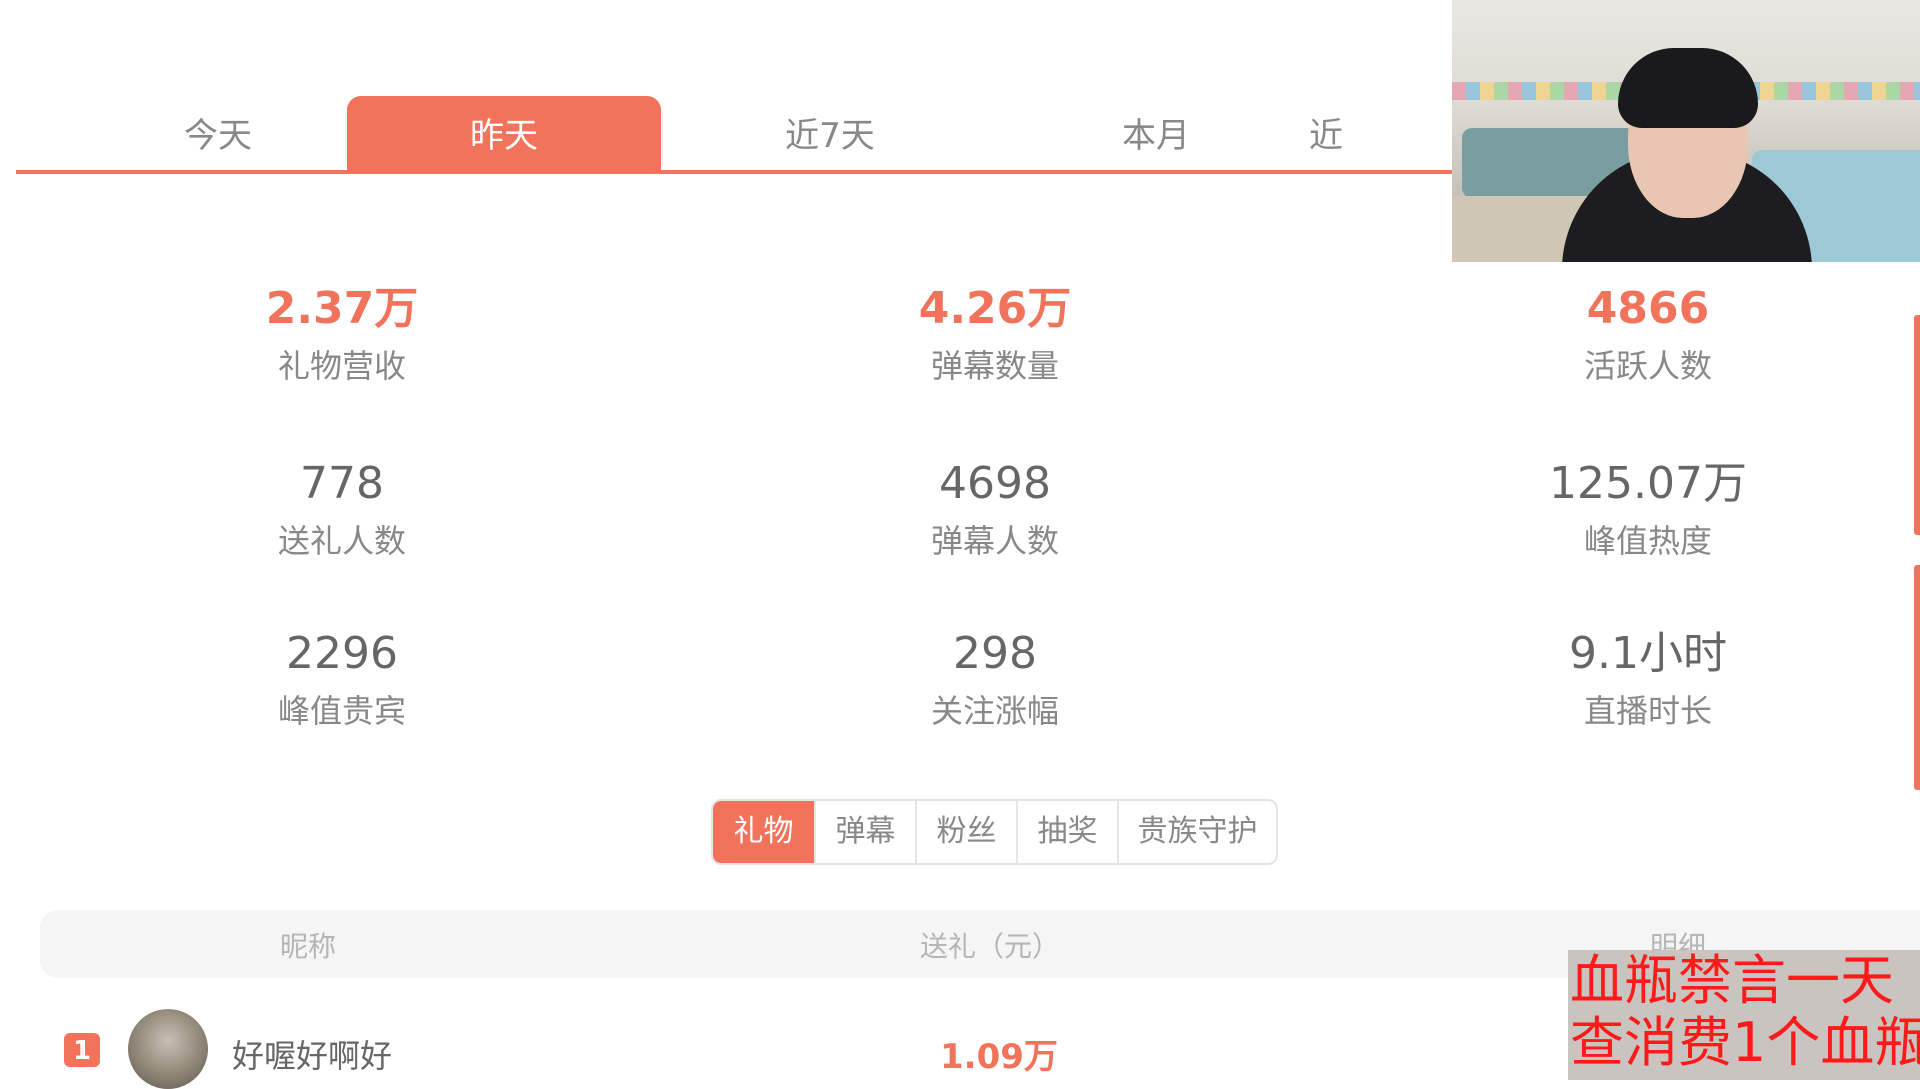 The width and height of the screenshot is (1920, 1089). I want to click on stat-value: 9.1小时, so click(1648, 653).